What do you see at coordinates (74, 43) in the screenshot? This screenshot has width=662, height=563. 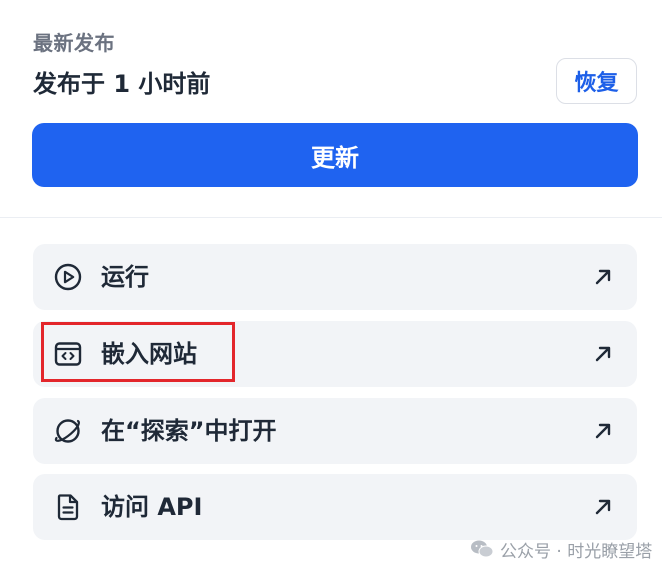 I see `section-label: 最新发布` at bounding box center [74, 43].